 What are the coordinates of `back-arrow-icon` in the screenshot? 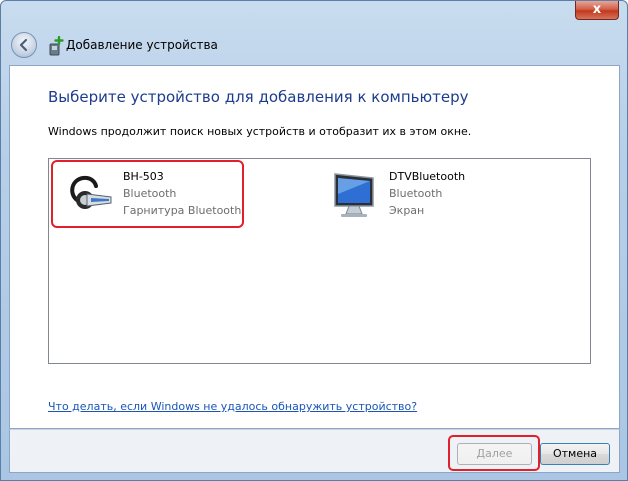 It's located at (23, 45).